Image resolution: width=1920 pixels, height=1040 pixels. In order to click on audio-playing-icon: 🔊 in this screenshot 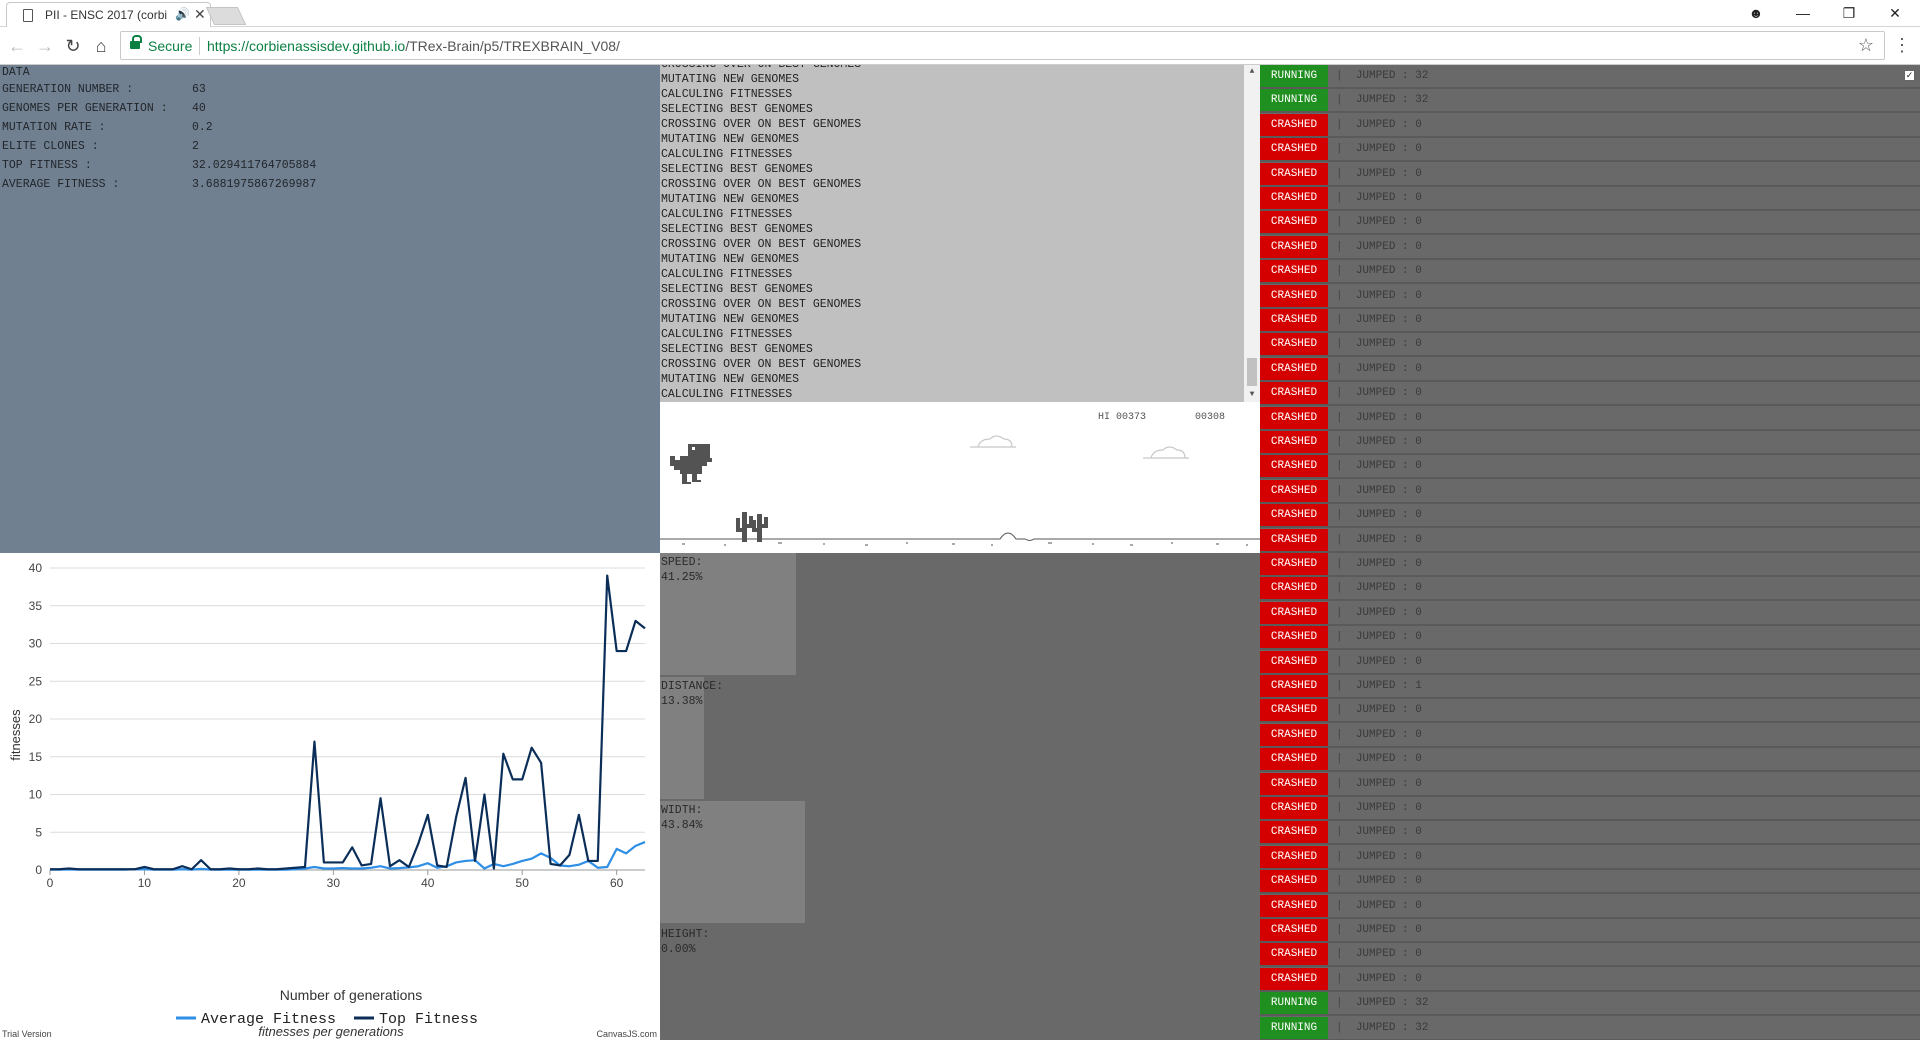, I will do `click(182, 14)`.